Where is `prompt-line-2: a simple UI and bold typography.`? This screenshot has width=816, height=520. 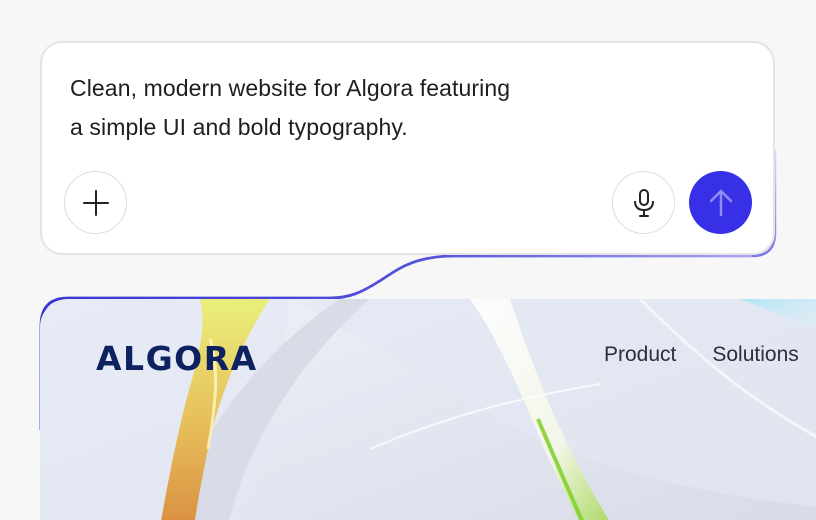 prompt-line-2: a simple UI and bold typography. is located at coordinates (239, 127).